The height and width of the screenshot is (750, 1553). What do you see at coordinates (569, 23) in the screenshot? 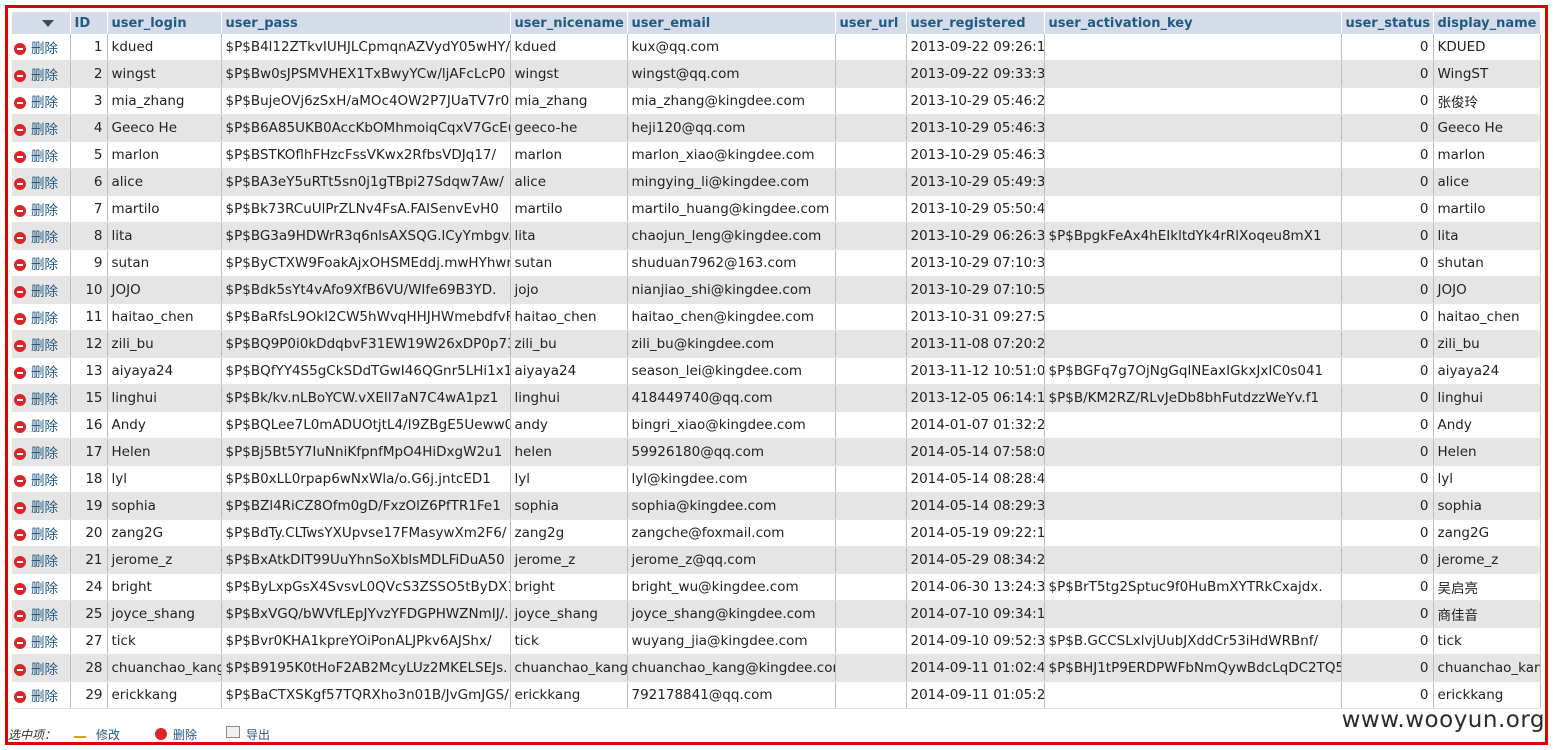
I see `column-header-user-nicename: user_nicename` at bounding box center [569, 23].